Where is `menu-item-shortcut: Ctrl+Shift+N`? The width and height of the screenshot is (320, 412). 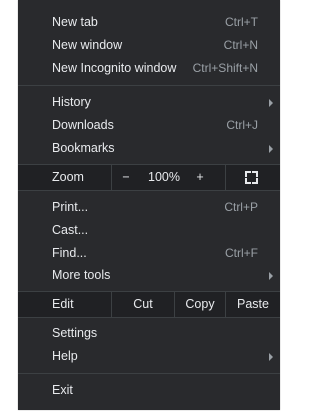 menu-item-shortcut: Ctrl+Shift+N is located at coordinates (225, 68).